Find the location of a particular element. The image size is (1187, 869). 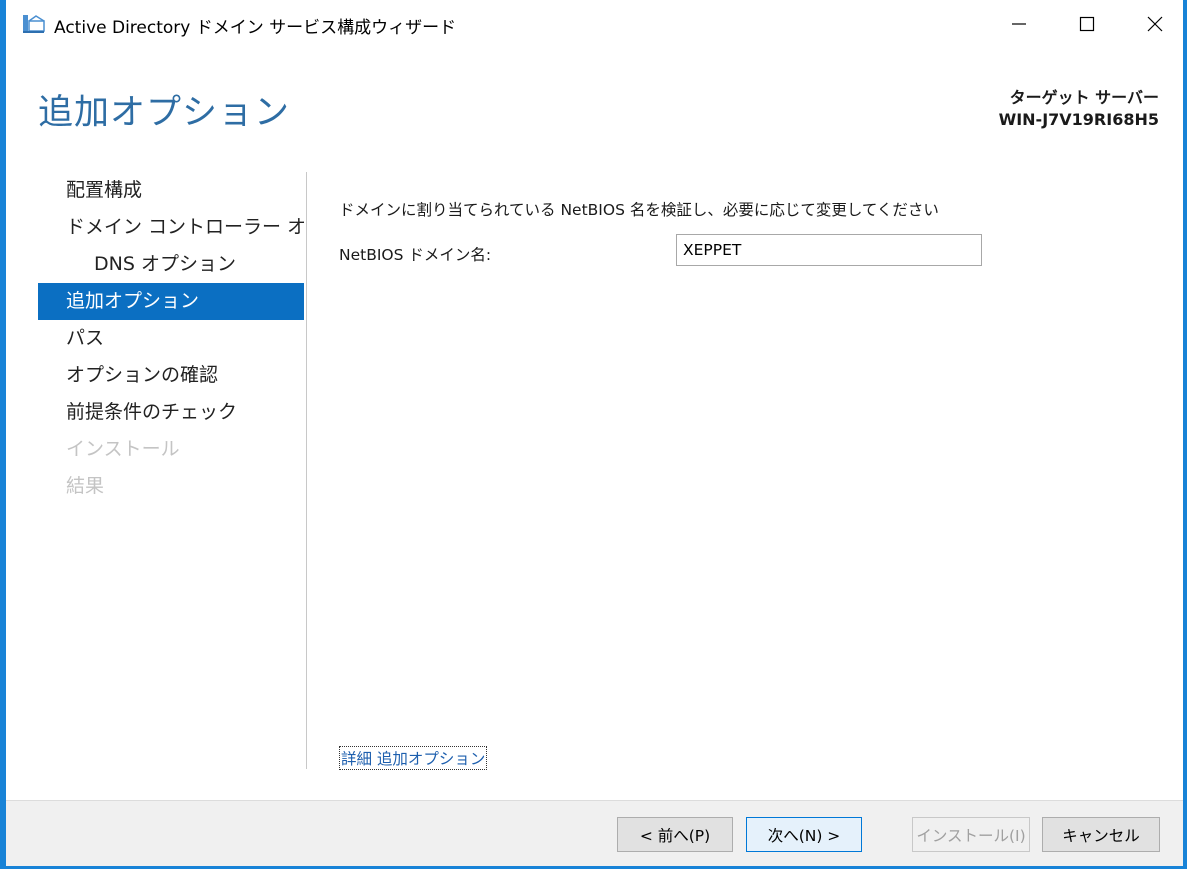

nav-item-paths: パス is located at coordinates (171, 338).